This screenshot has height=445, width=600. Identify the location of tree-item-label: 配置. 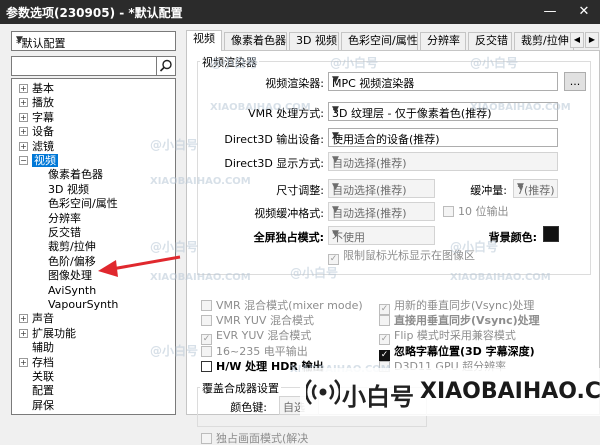
(43, 391).